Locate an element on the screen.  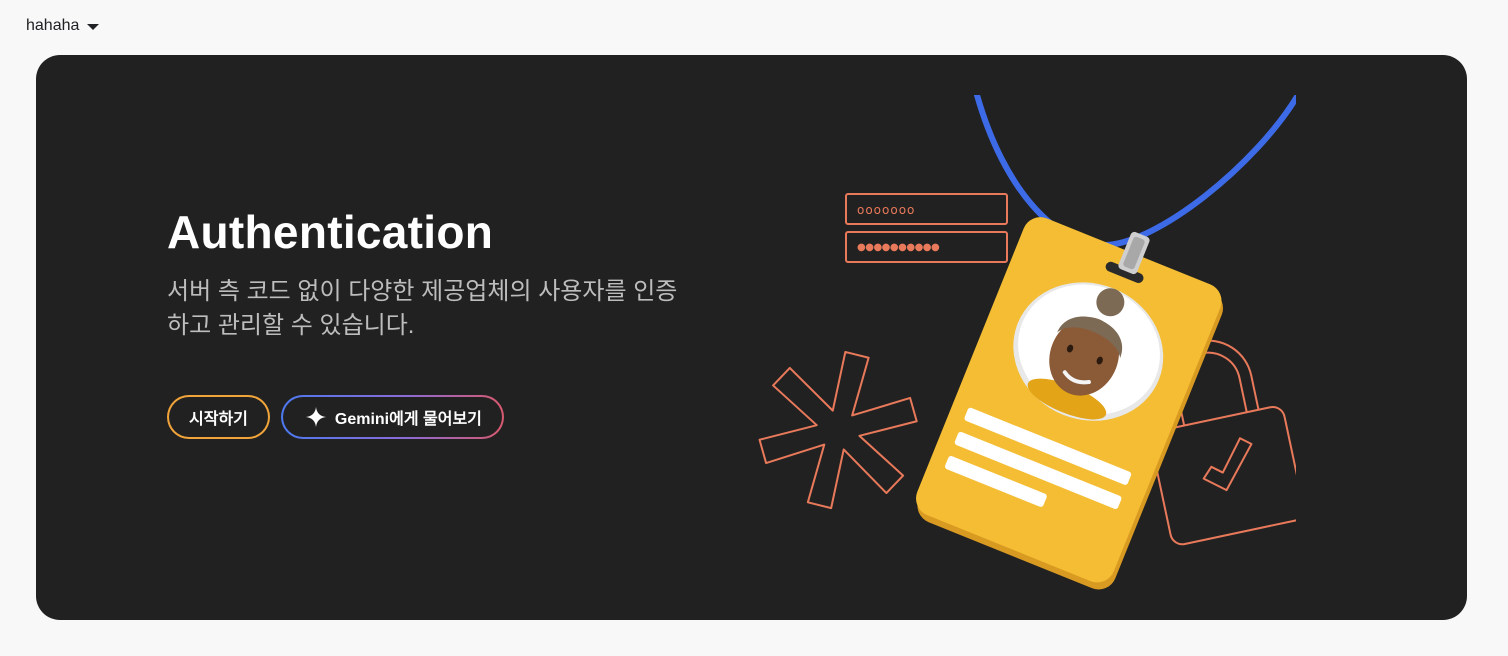
id-badge-icon is located at coordinates (1070, 403).